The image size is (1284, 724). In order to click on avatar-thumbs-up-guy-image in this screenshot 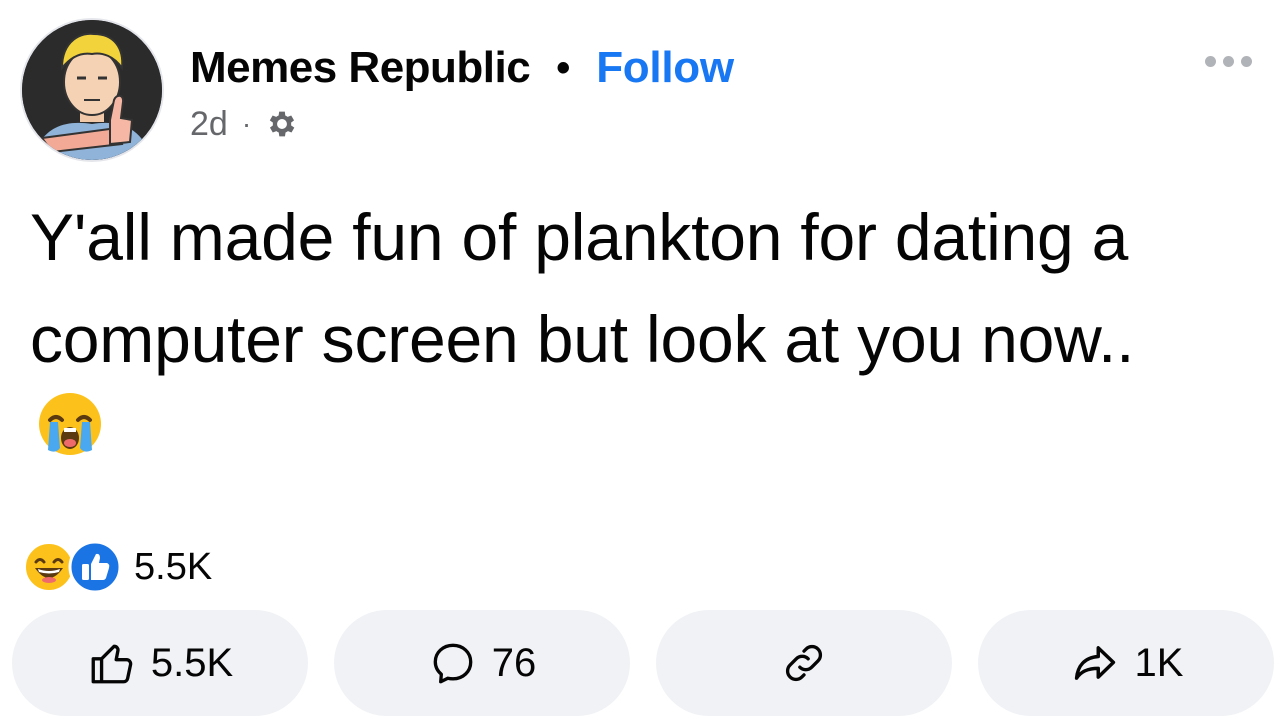, I will do `click(92, 90)`.